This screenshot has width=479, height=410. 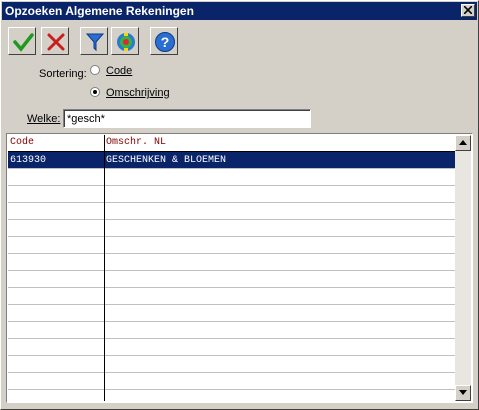 I want to click on radio-code-label: Code, so click(x=119, y=71).